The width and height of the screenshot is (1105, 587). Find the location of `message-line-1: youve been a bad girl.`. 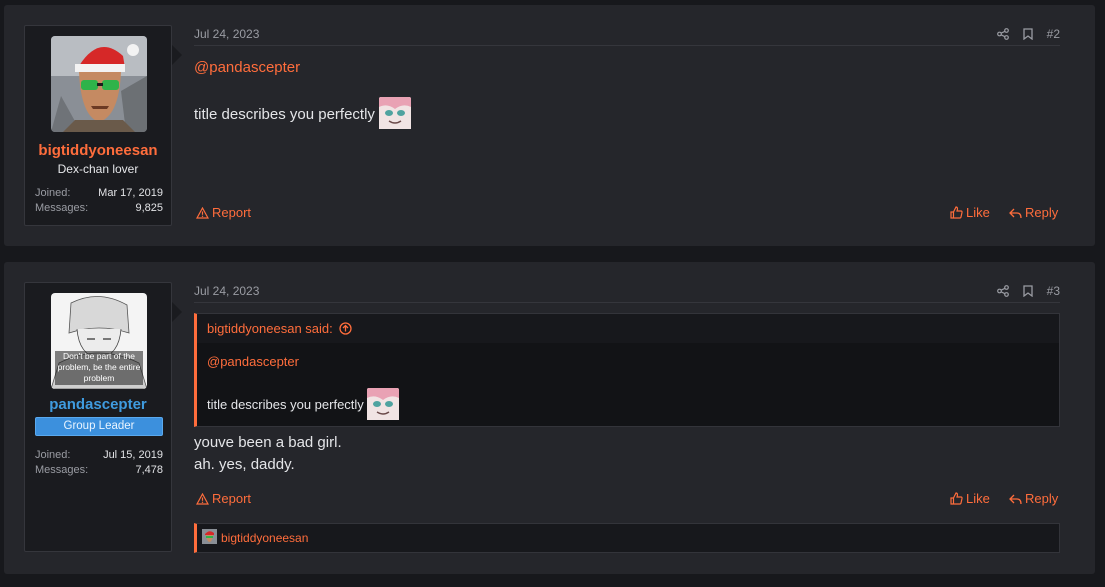

message-line-1: youve been a bad girl. is located at coordinates (268, 442).